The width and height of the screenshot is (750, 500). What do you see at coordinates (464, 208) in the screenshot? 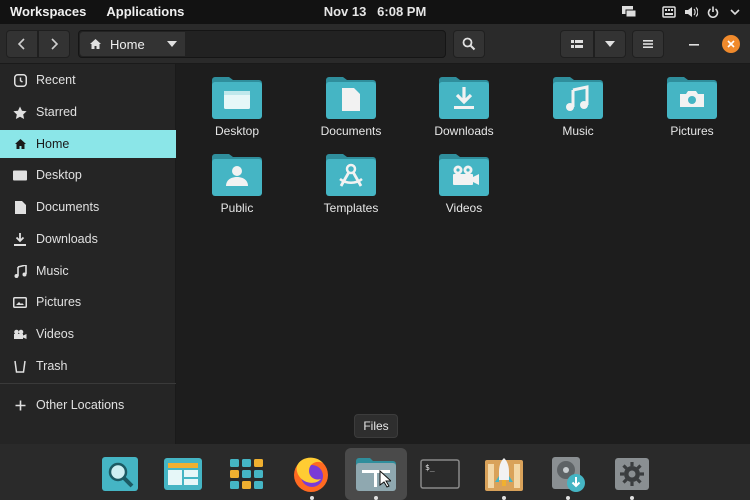
I see `folder-label: Videos` at bounding box center [464, 208].